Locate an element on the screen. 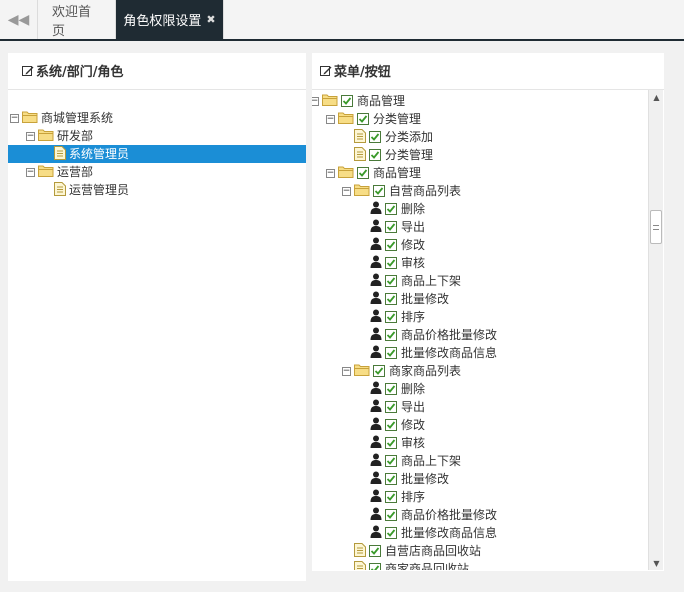 The width and height of the screenshot is (684, 592). tree-node-label: 自营商品列表 is located at coordinates (425, 191).